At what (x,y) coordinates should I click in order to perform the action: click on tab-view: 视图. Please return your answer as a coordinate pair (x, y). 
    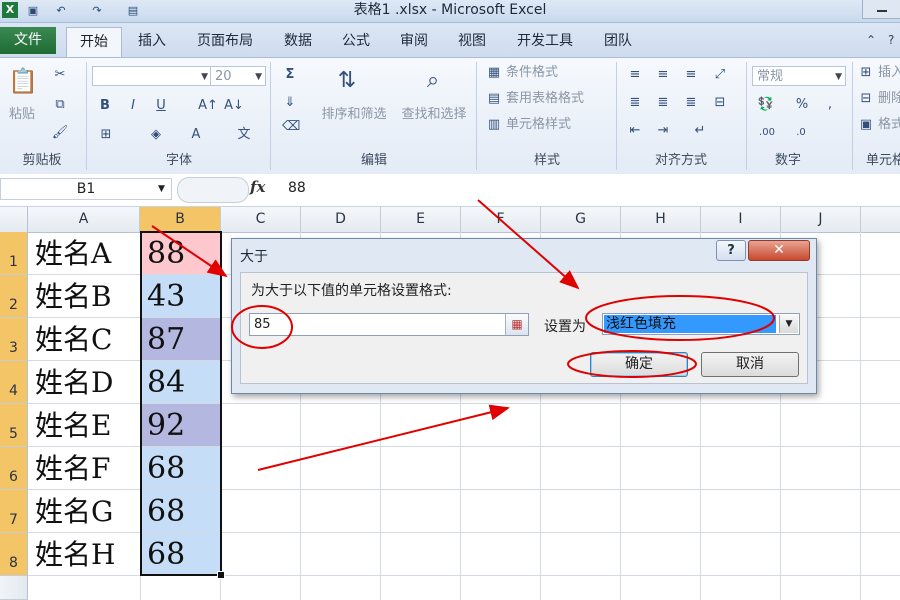
    Looking at the image, I should click on (472, 41).